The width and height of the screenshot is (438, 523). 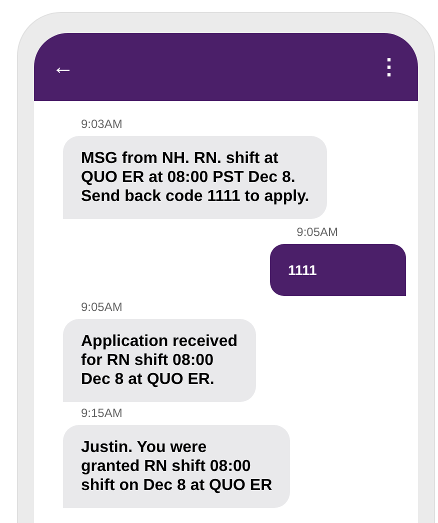 I want to click on message-time: 9:15AM, so click(x=101, y=413).